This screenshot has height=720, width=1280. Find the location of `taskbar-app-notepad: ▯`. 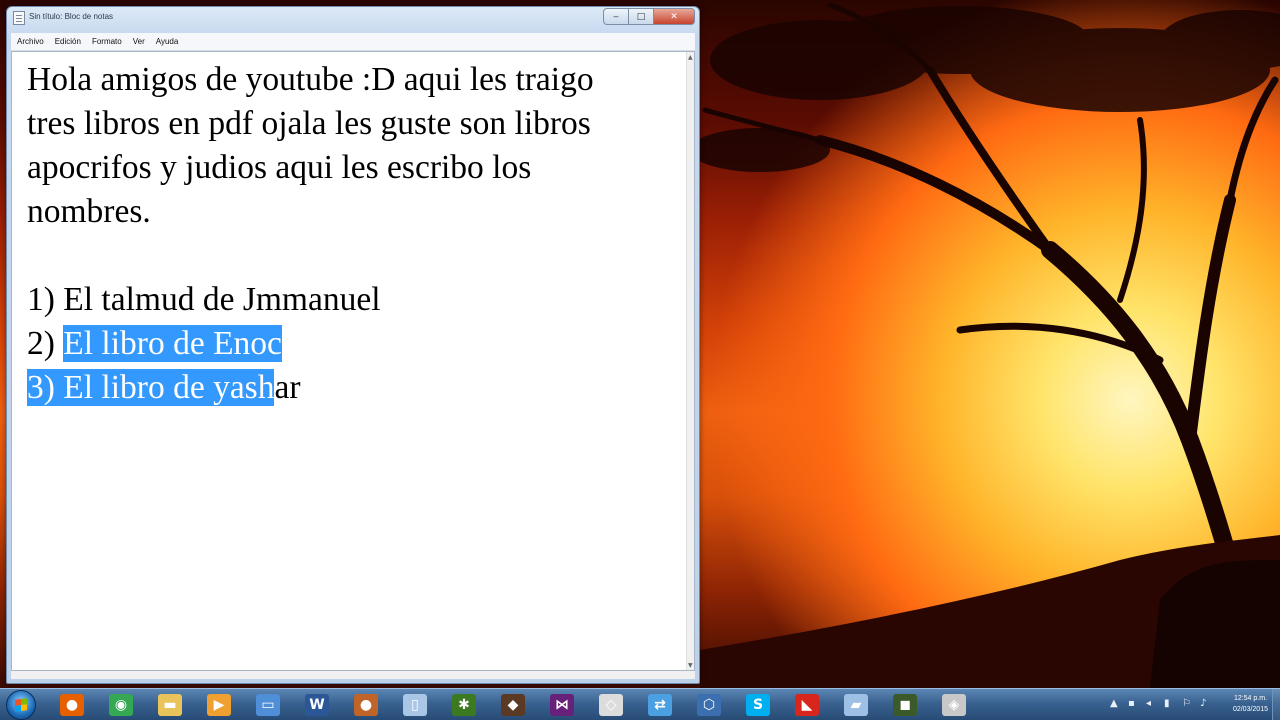

taskbar-app-notepad: ▯ is located at coordinates (415, 705).